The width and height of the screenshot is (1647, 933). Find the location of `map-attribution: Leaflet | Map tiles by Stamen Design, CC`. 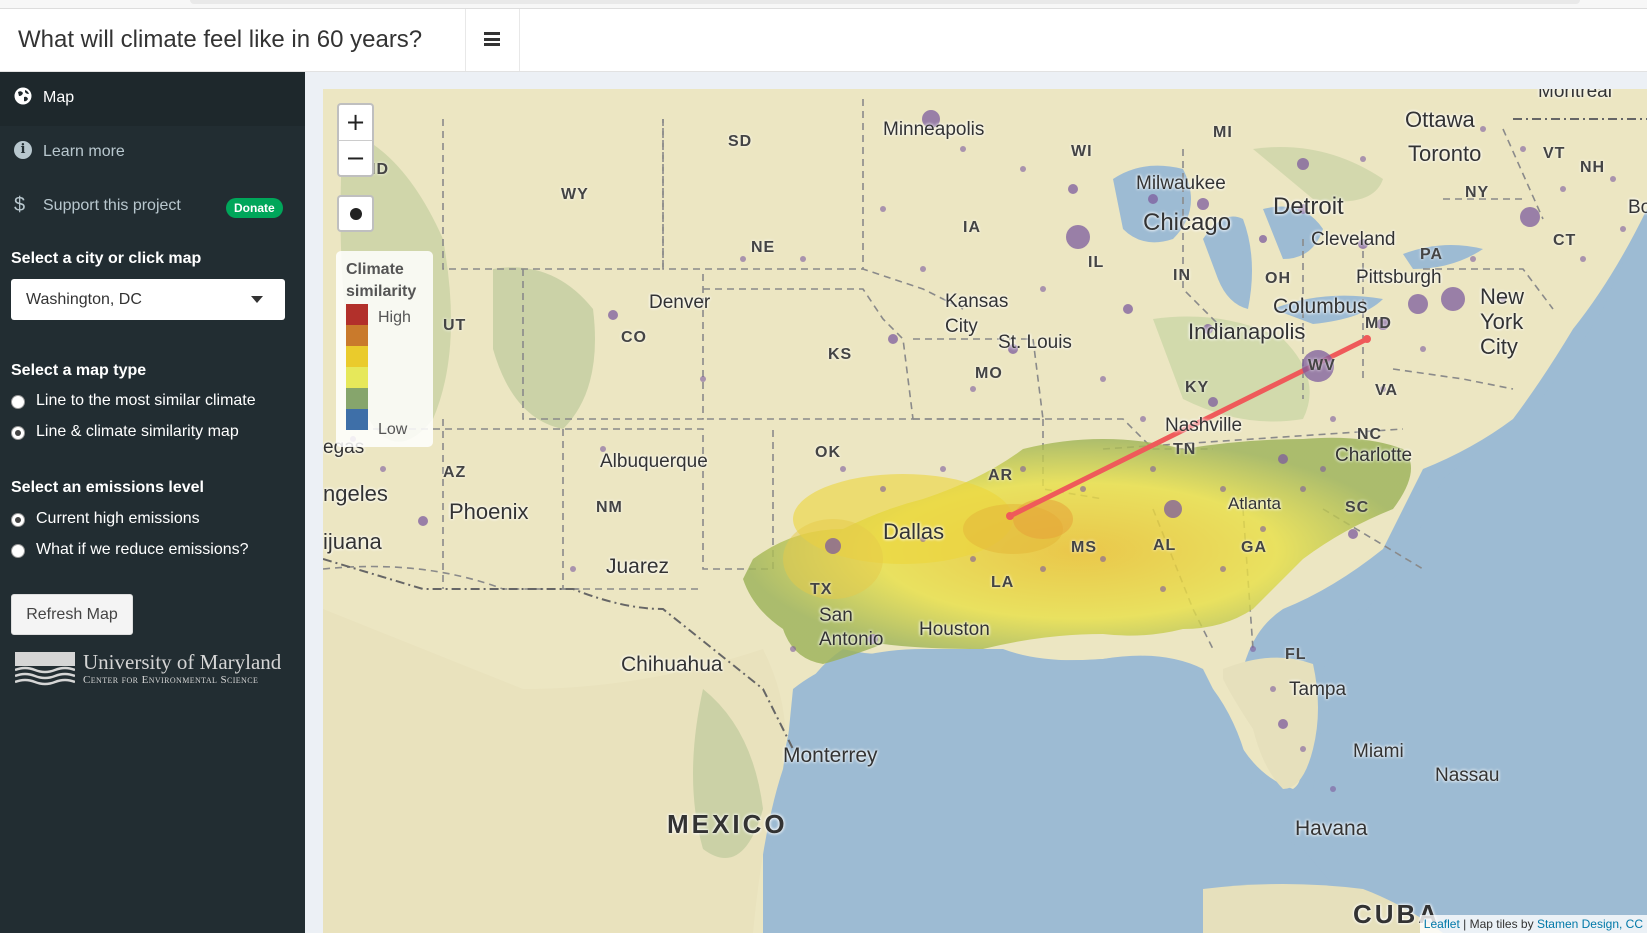

map-attribution: Leaflet | Map tiles by Stamen Design, CC is located at coordinates (1533, 924).